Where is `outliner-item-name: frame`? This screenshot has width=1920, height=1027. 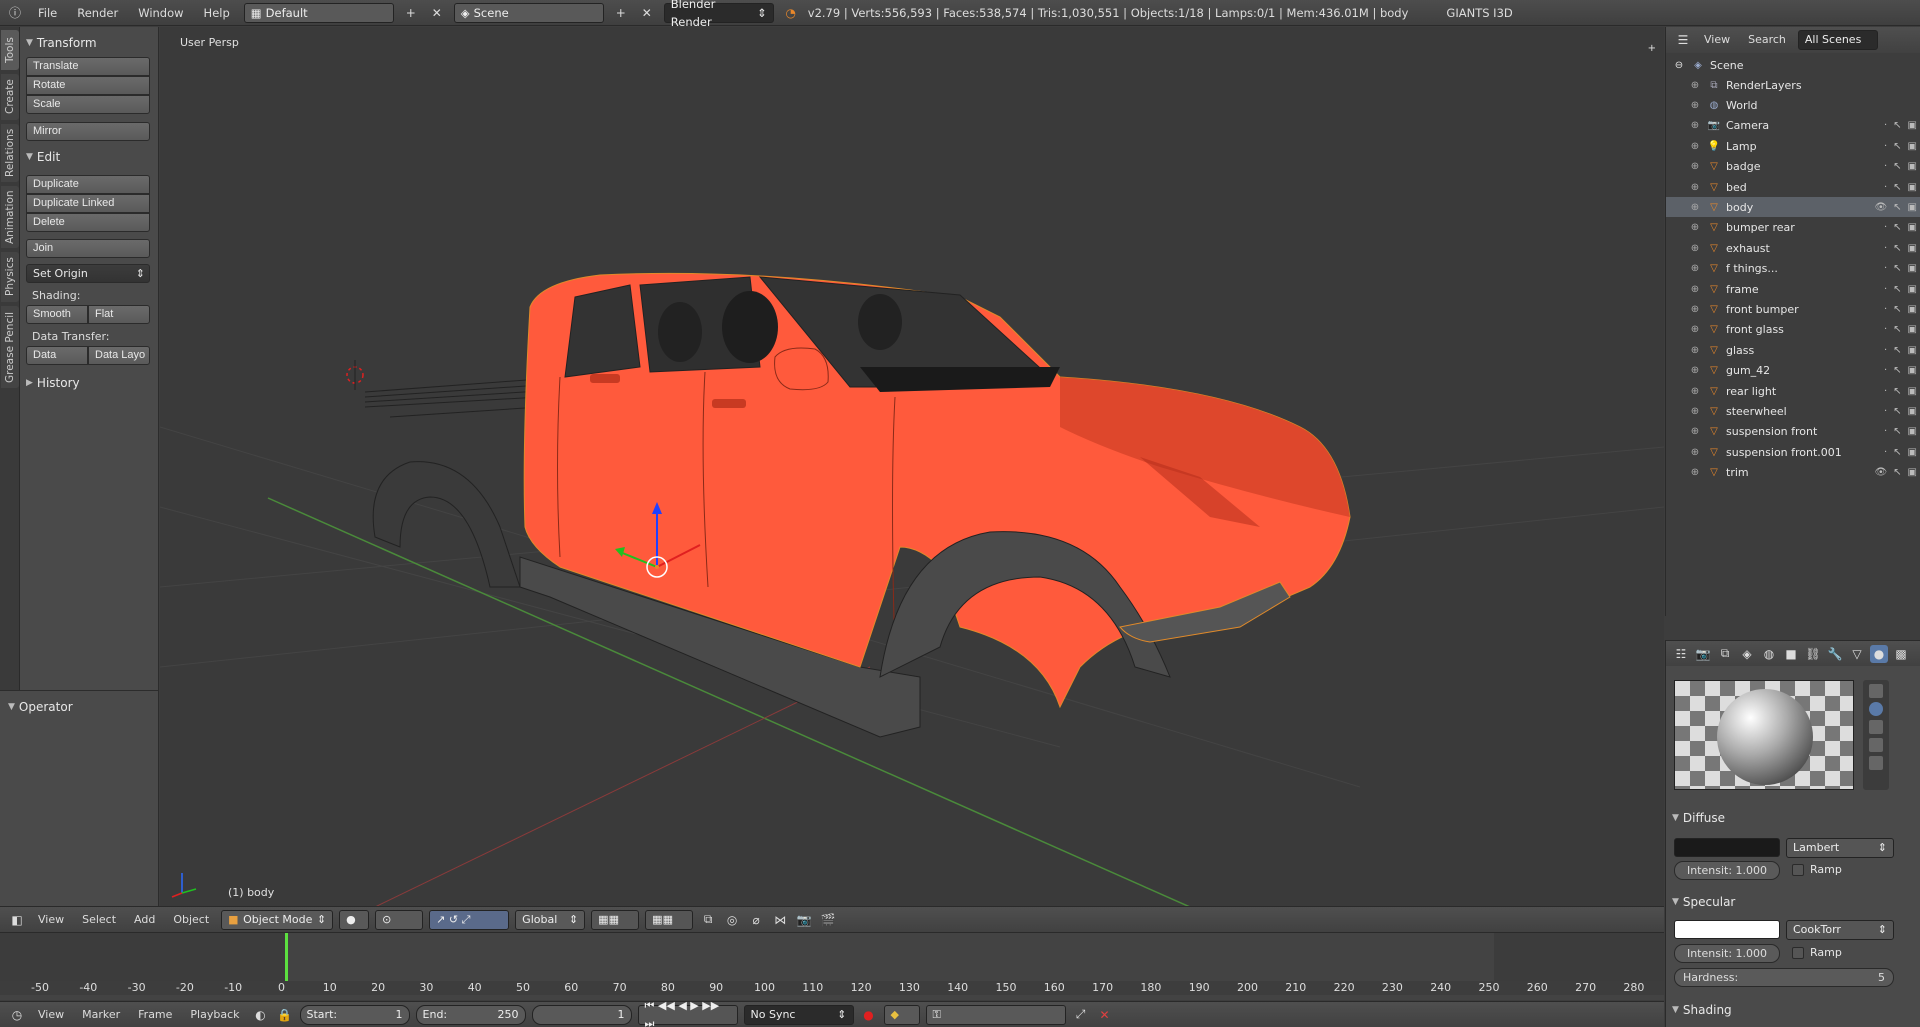 outliner-item-name: frame is located at coordinates (1742, 289).